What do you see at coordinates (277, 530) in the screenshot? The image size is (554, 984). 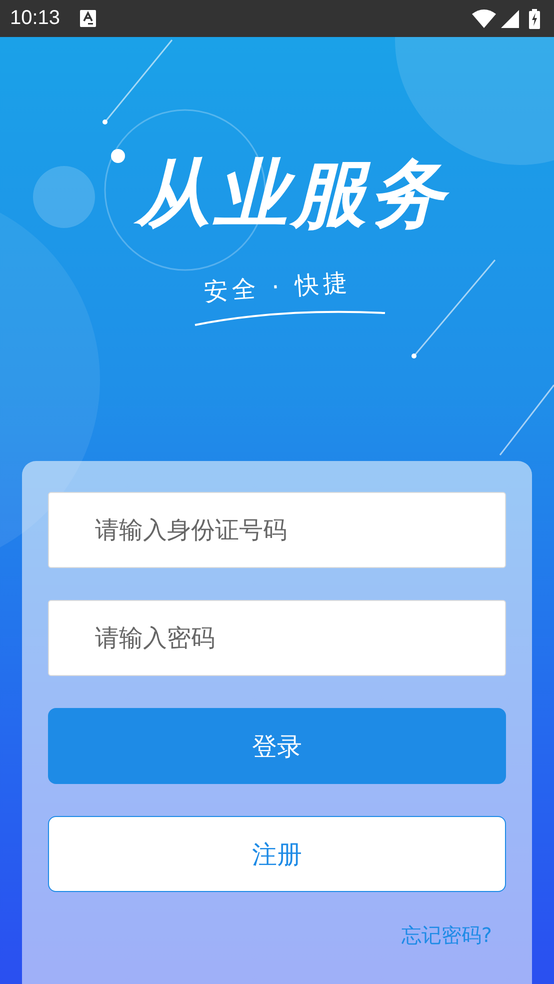 I see `id-number-field: 请输入身份证号码` at bounding box center [277, 530].